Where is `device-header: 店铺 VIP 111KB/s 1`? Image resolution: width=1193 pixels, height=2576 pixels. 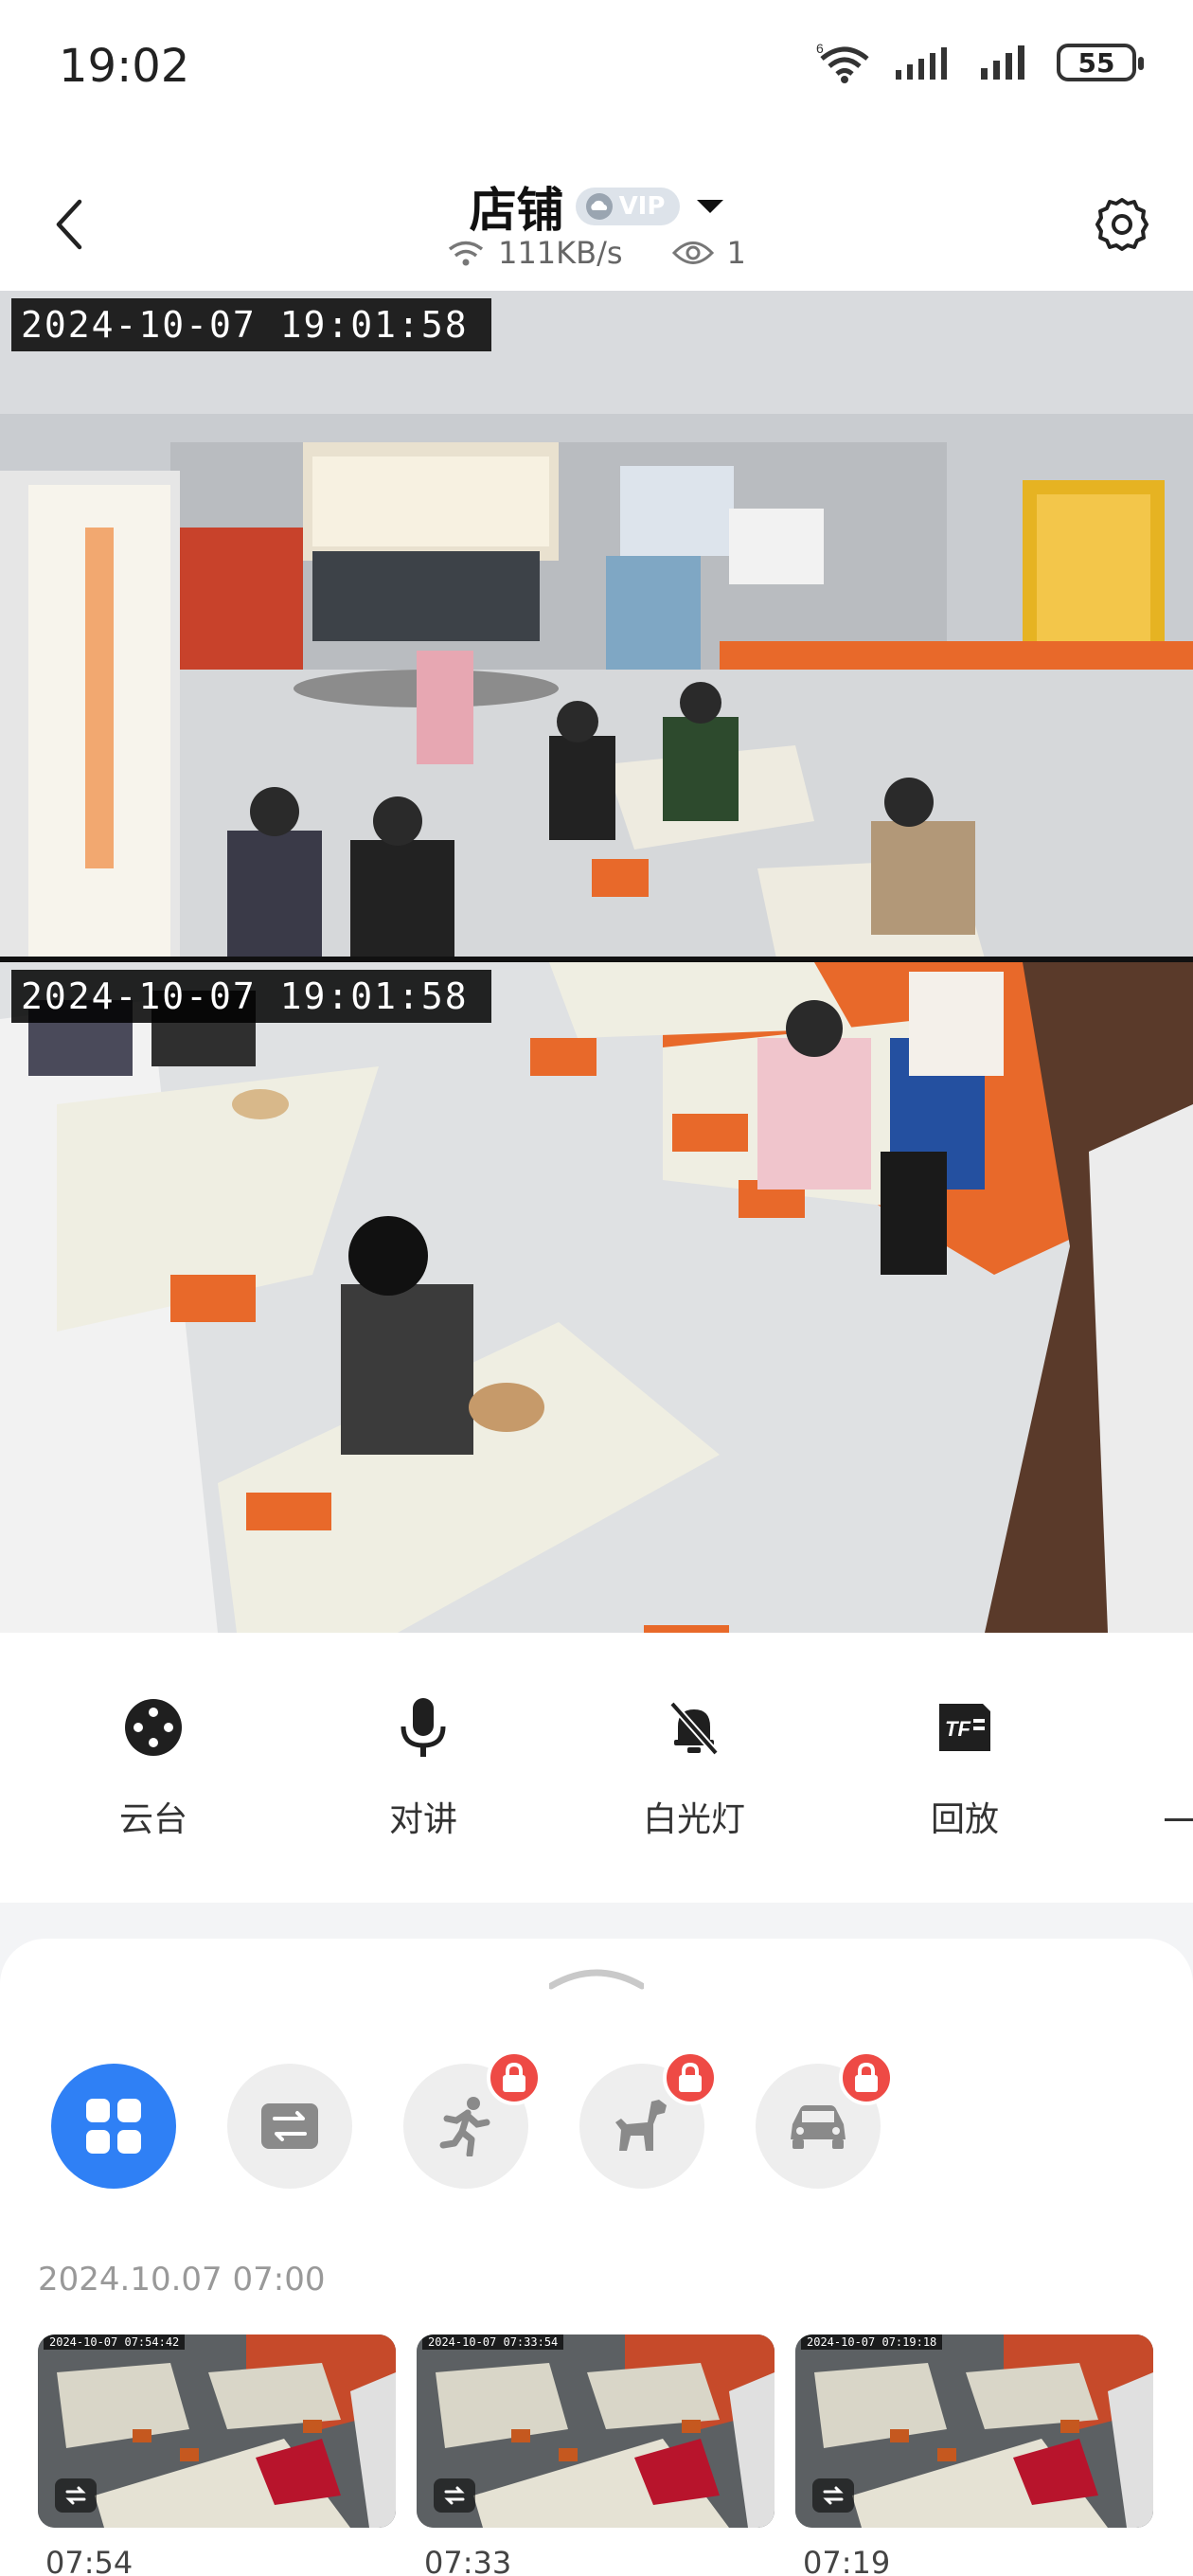 device-header: 店铺 VIP 111KB/s 1 is located at coordinates (596, 225).